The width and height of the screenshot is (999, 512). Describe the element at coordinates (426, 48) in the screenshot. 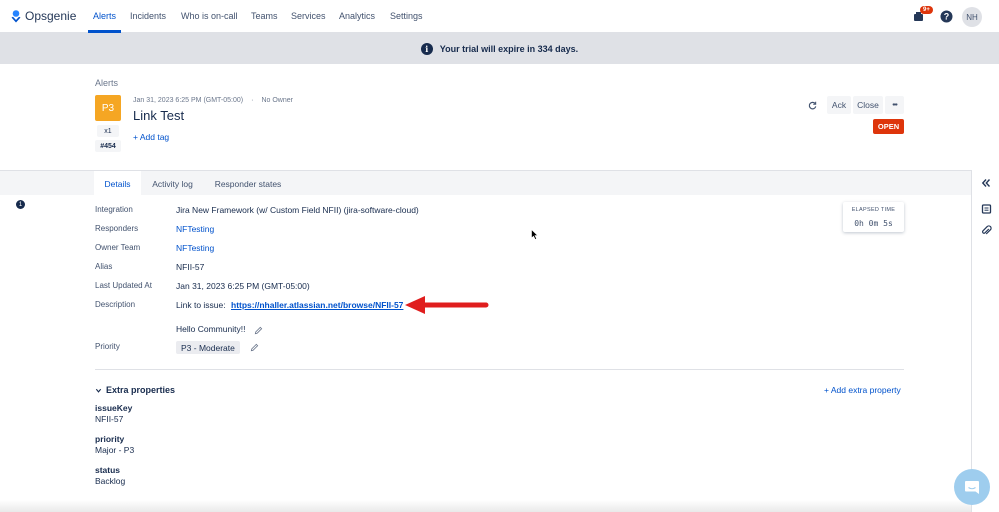

I see `info-icon: i` at that location.